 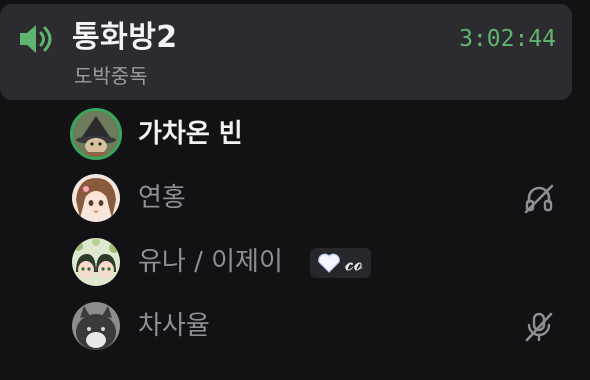 I want to click on participant-row: 유나 / 이제이 𝓬𝓸, so click(x=322, y=262).